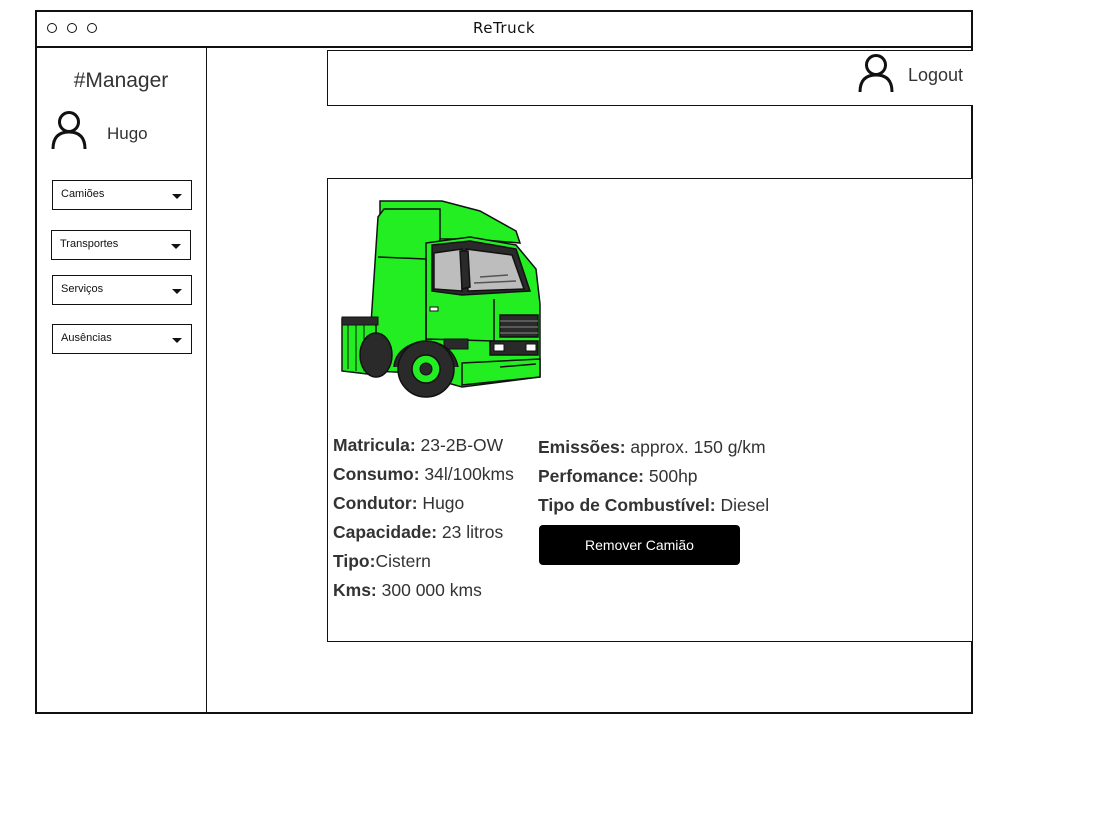 The image size is (1095, 815). What do you see at coordinates (121, 80) in the screenshot?
I see `role-title: #Manager` at bounding box center [121, 80].